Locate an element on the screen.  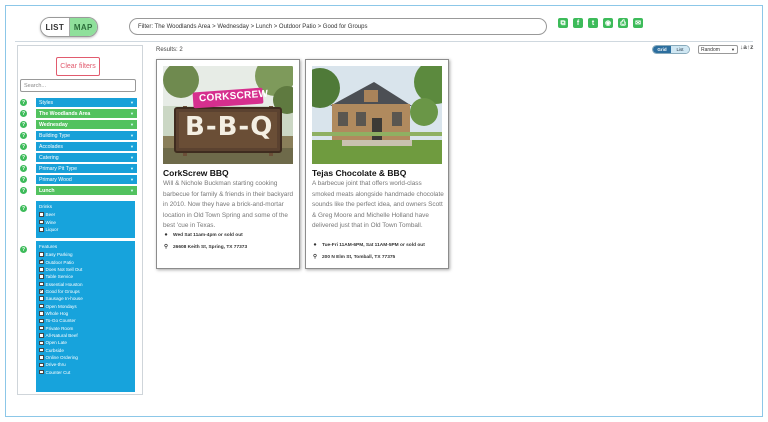
filter-row: ? Catering ▼ is located at coordinates (80, 157).